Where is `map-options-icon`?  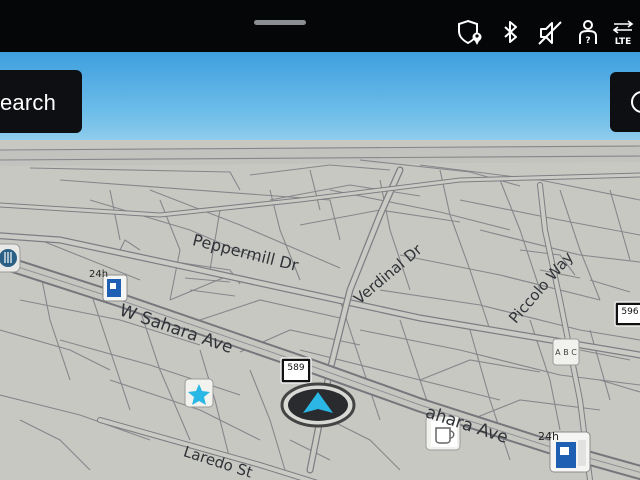
map-options-icon is located at coordinates (635, 102).